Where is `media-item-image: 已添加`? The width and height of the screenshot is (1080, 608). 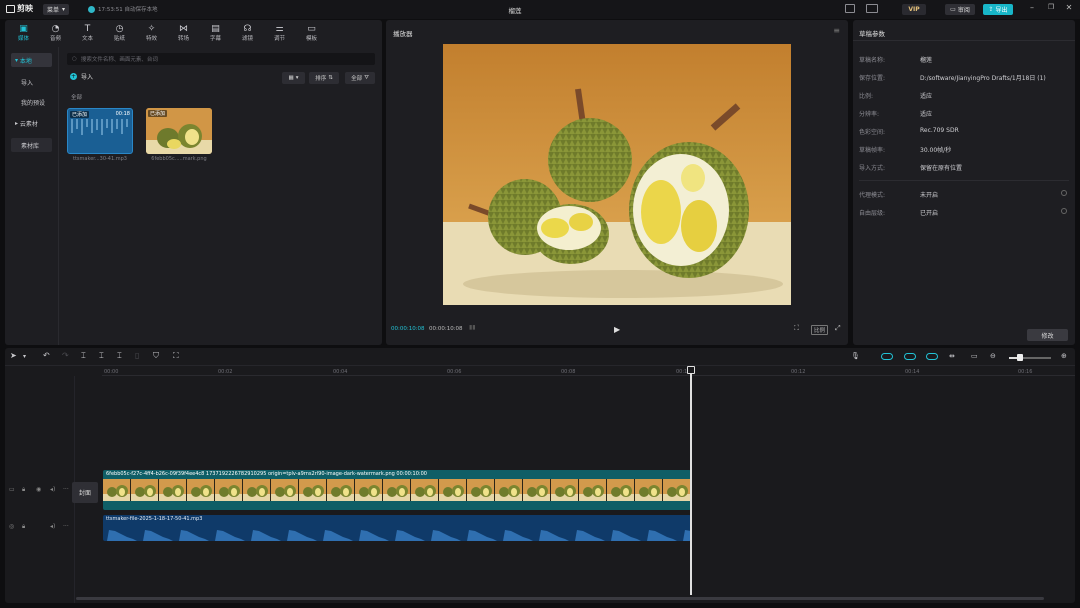 media-item-image: 已添加 is located at coordinates (179, 131).